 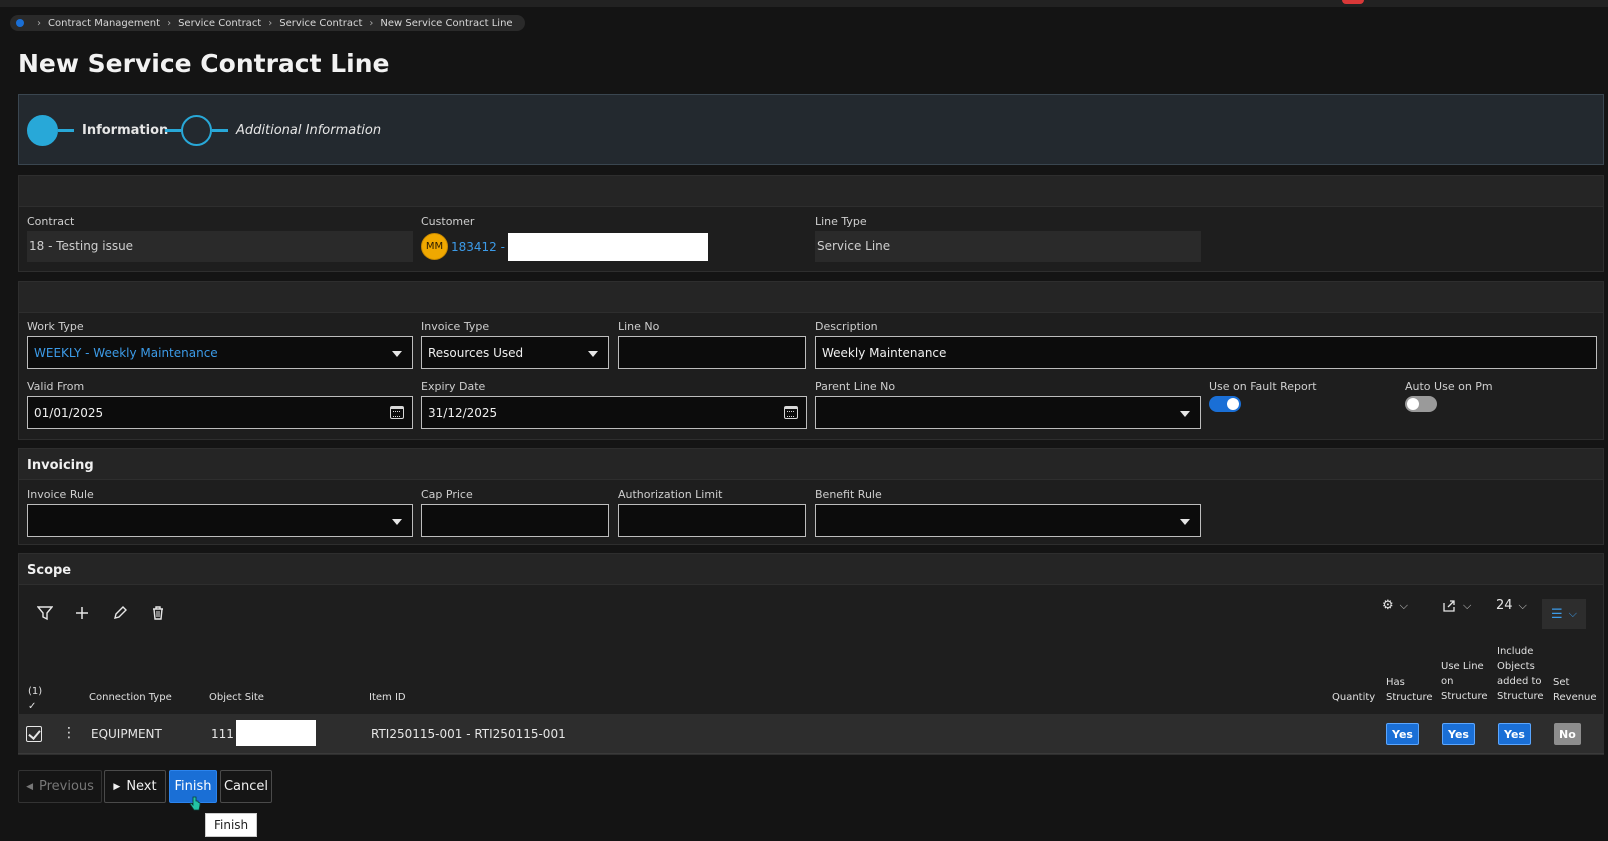 I want to click on more-options-icon: ⋮, so click(x=69, y=733).